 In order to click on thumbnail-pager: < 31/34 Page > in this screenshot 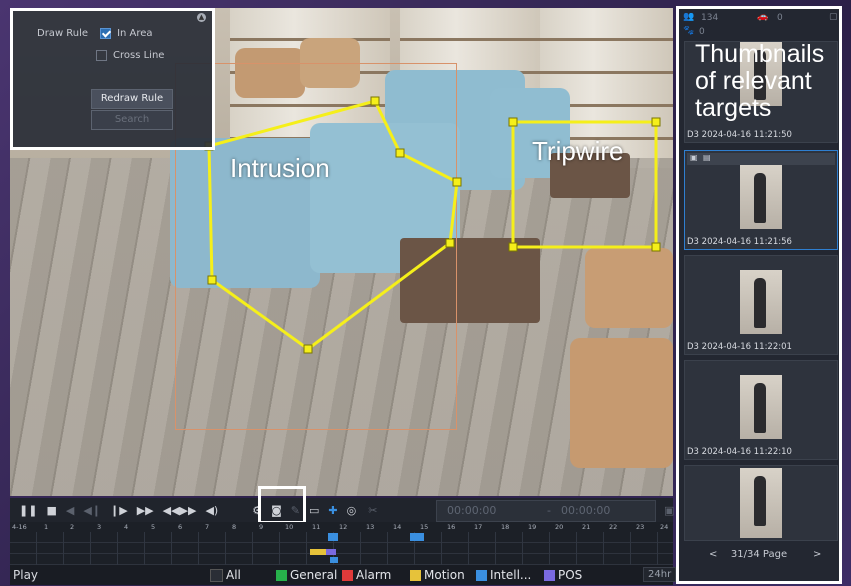, I will do `click(759, 554)`.